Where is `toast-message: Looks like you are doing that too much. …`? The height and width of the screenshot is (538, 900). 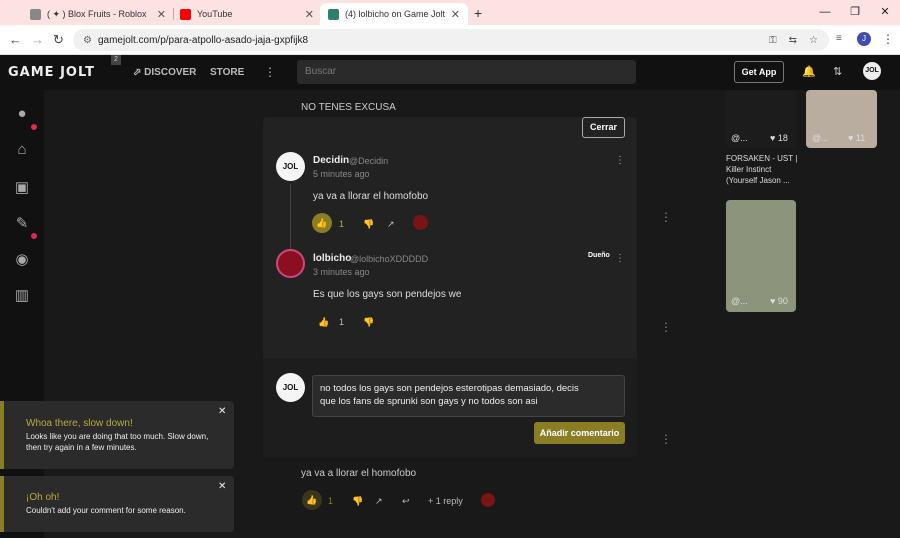 toast-message: Looks like you are doing that too much. … is located at coordinates (117, 442).